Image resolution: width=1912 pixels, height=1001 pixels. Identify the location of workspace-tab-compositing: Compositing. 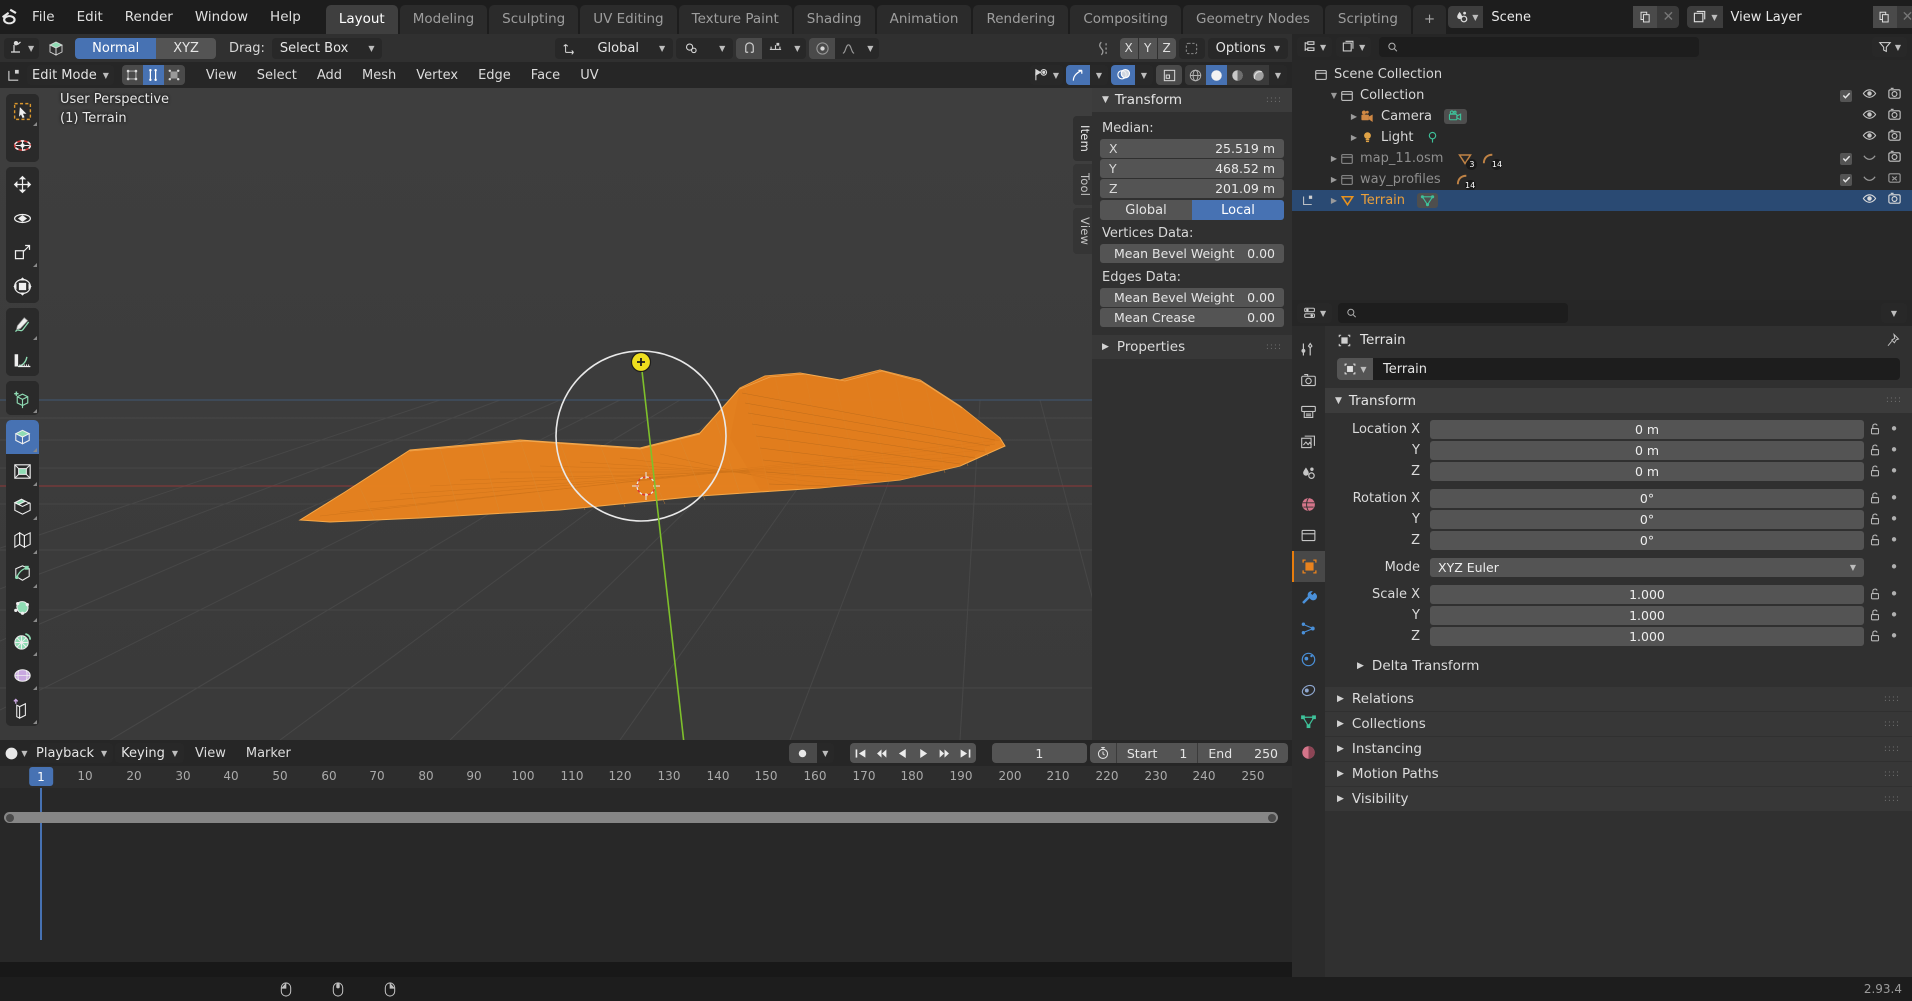
(1125, 19).